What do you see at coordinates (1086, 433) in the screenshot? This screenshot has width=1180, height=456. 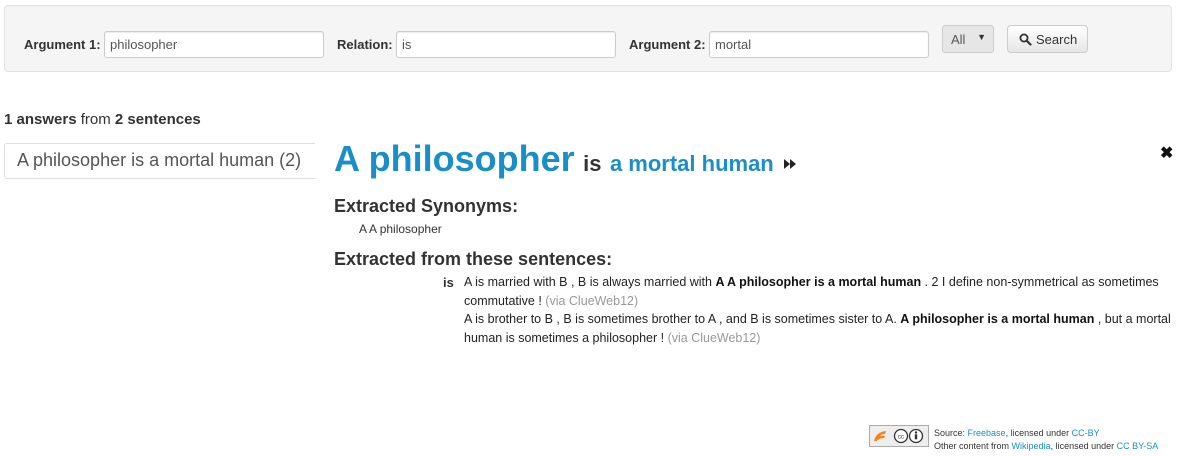 I see `cc-by-link: CC-BY` at bounding box center [1086, 433].